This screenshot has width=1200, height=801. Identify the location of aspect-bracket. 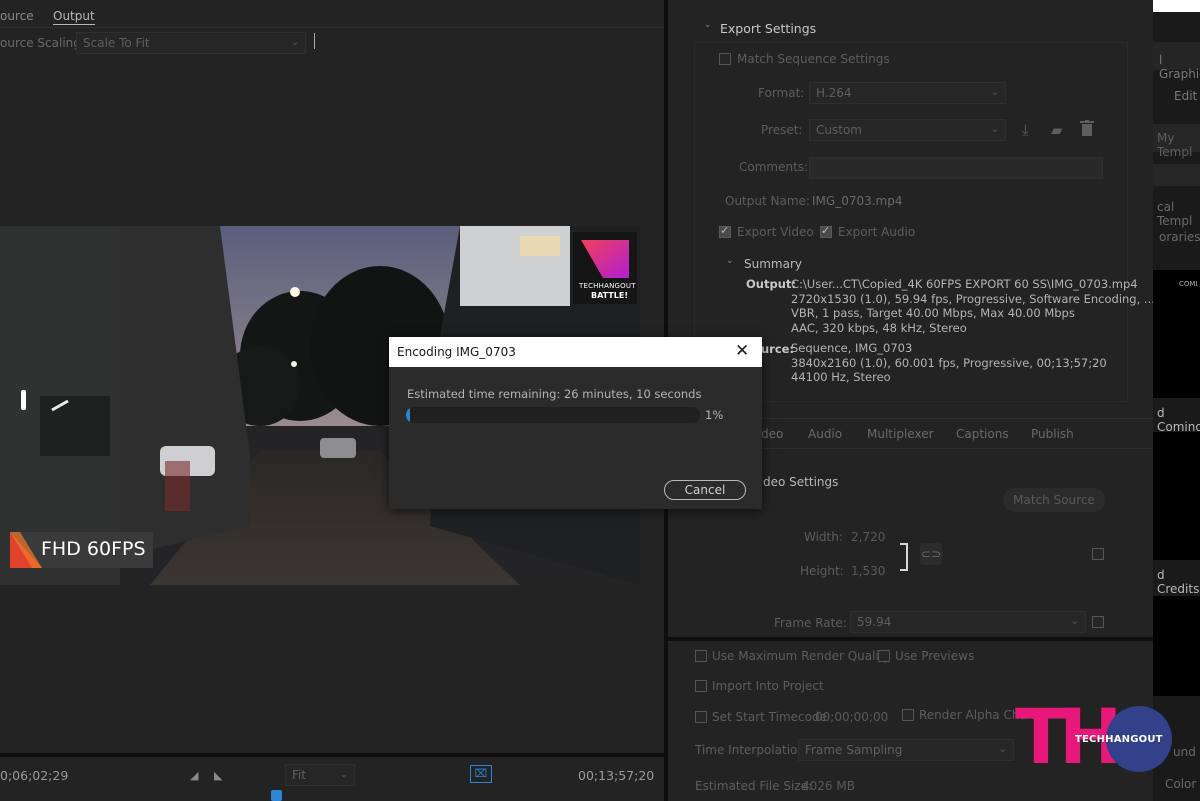
(904, 557).